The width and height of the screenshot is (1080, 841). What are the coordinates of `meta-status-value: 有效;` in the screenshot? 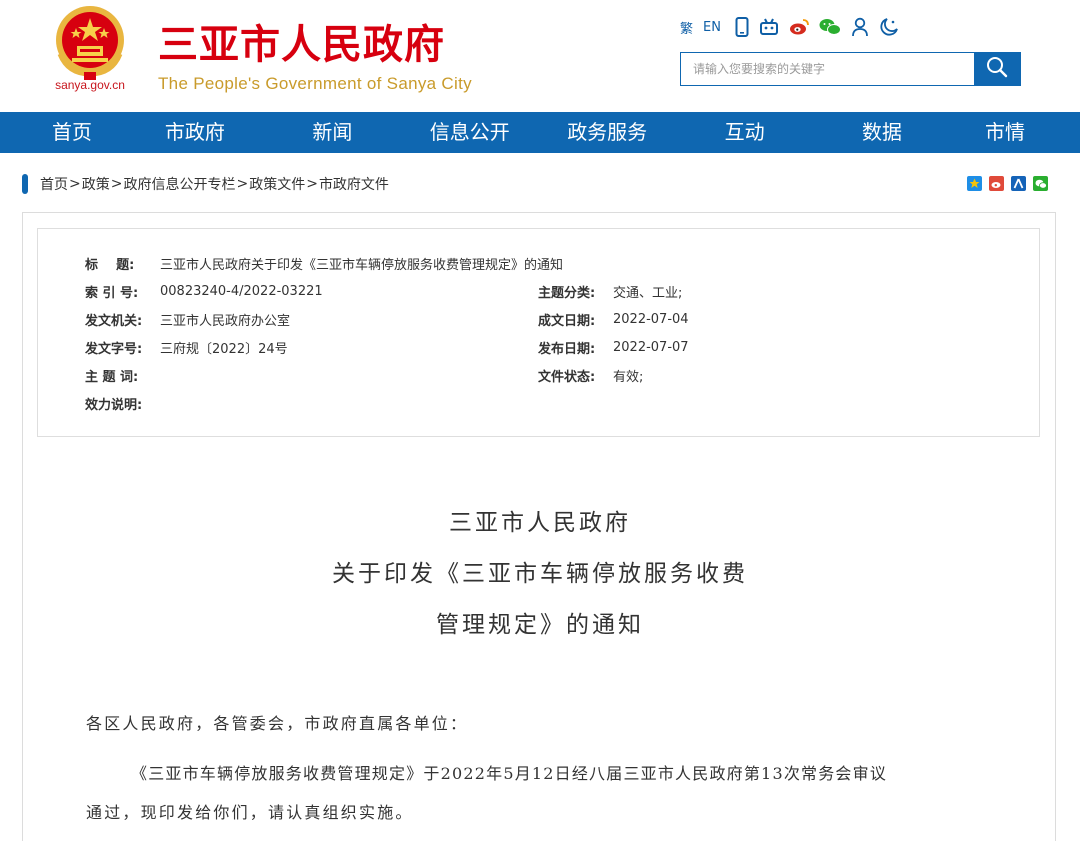 It's located at (628, 377).